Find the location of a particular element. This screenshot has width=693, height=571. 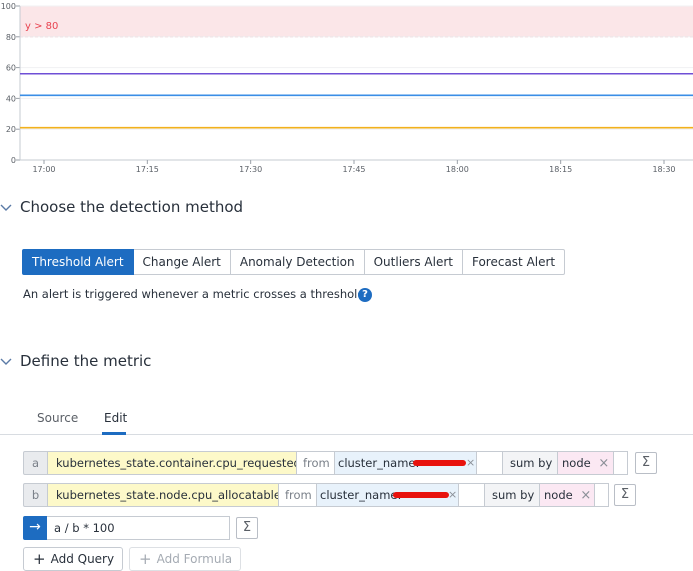

query-letter: b is located at coordinates (35, 495).